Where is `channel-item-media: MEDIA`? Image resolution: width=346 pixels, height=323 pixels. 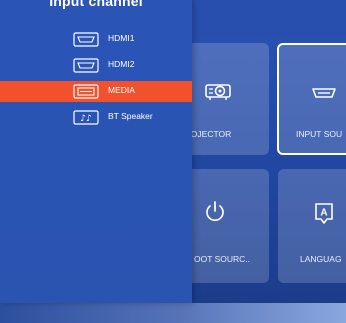
channel-item-media: MEDIA is located at coordinates (96, 91).